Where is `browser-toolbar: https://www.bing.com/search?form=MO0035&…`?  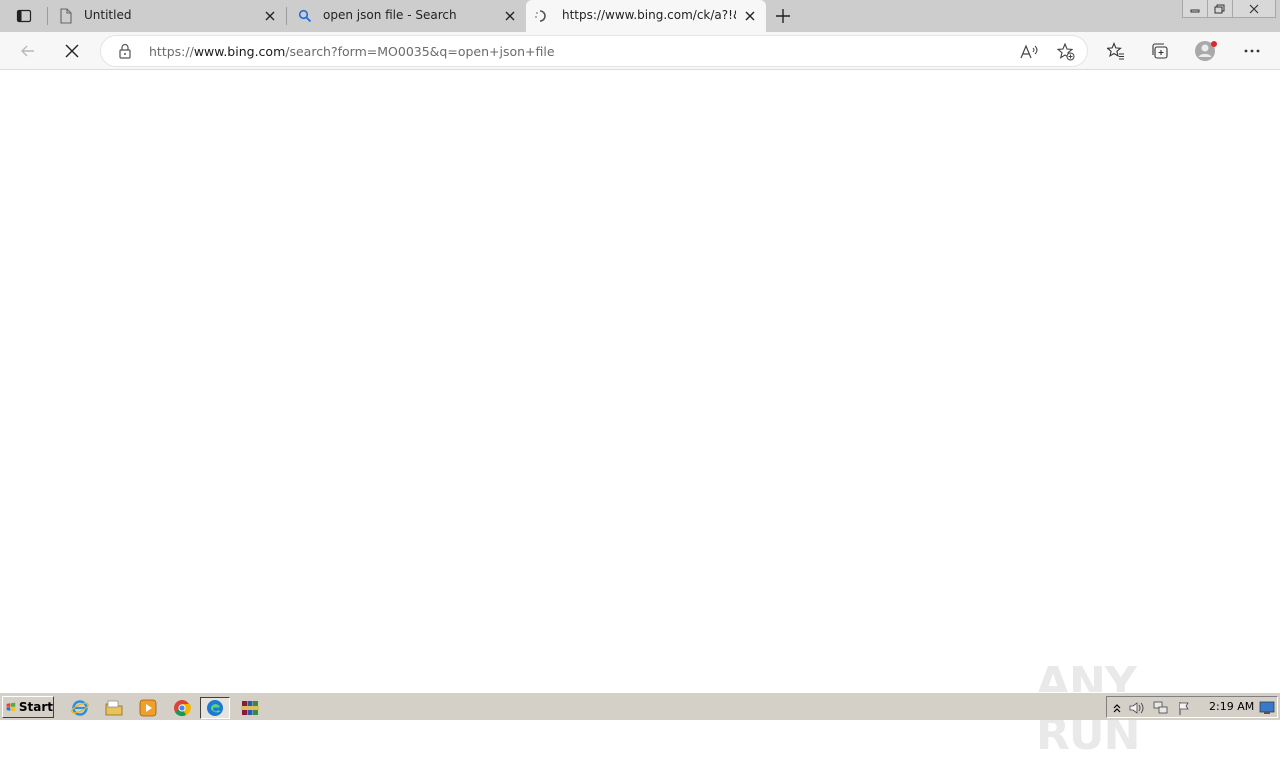 browser-toolbar: https://www.bing.com/search?form=MO0035&… is located at coordinates (640, 51).